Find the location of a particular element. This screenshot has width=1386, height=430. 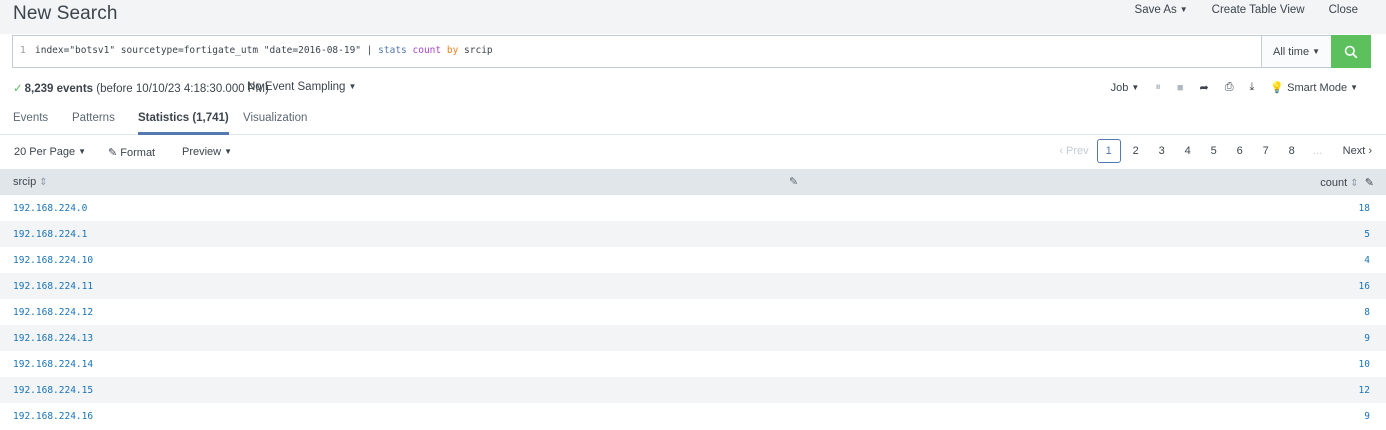

query-field: srcip is located at coordinates (478, 50).